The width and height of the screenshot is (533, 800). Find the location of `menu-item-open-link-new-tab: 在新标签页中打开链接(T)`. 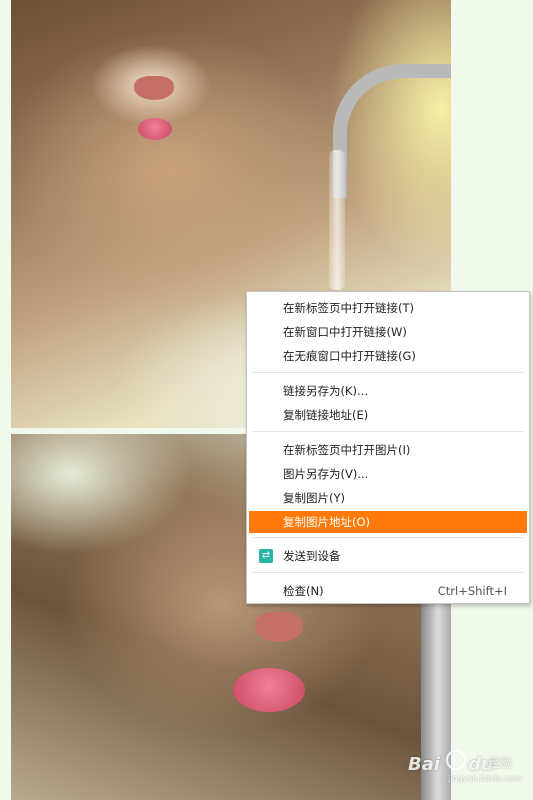

menu-item-open-link-new-tab: 在新标签页中打开链接(T) is located at coordinates (388, 308).